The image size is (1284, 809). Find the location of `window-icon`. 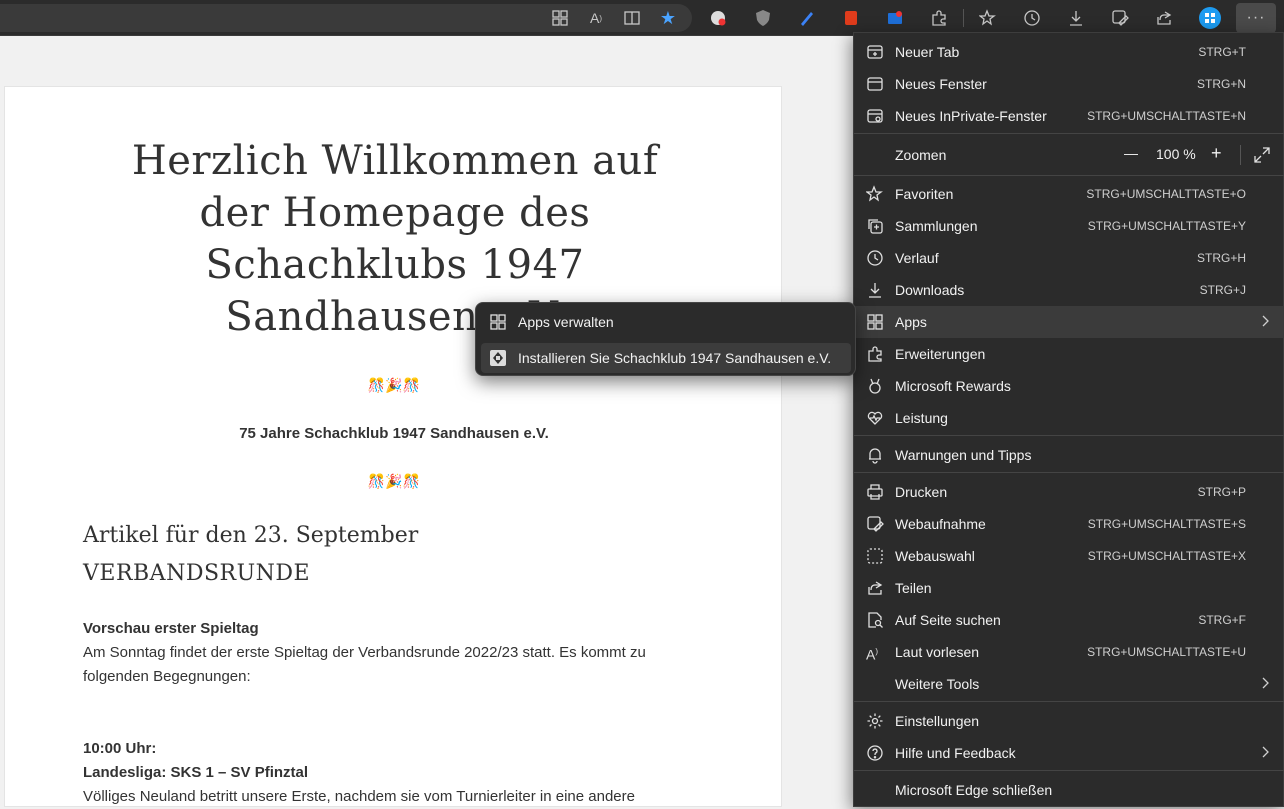

window-icon is located at coordinates (875, 84).